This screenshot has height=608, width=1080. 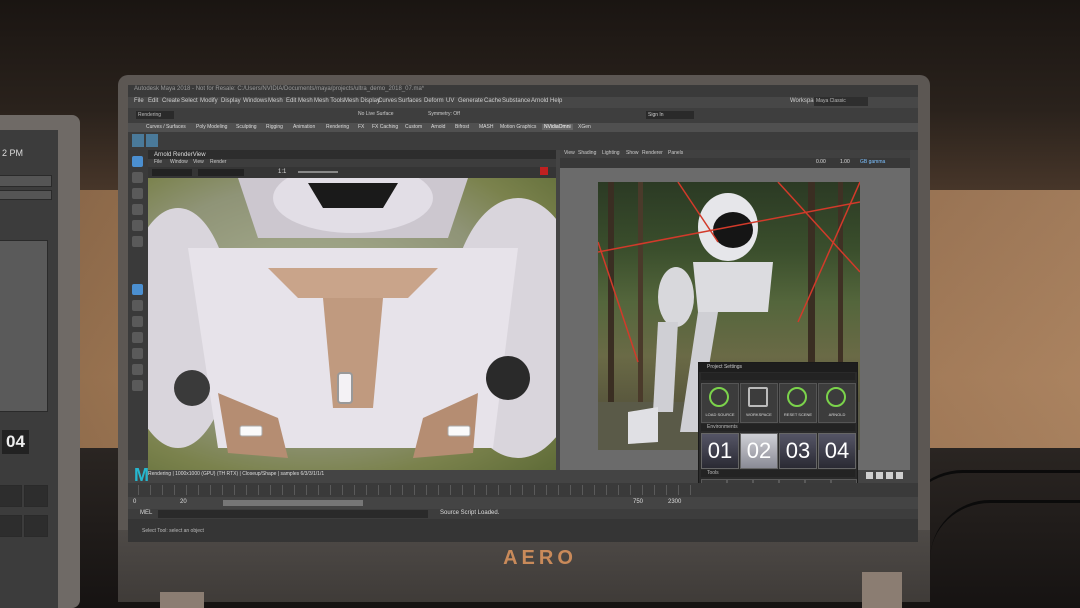 What do you see at coordinates (153, 101) in the screenshot?
I see `menu-edit: Edit` at bounding box center [153, 101].